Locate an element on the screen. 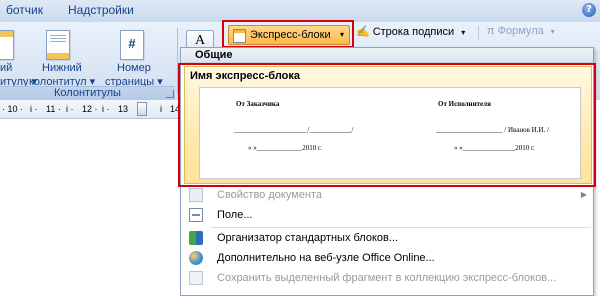 The height and width of the screenshot is (296, 600). footer-button is located at coordinates (58, 45).